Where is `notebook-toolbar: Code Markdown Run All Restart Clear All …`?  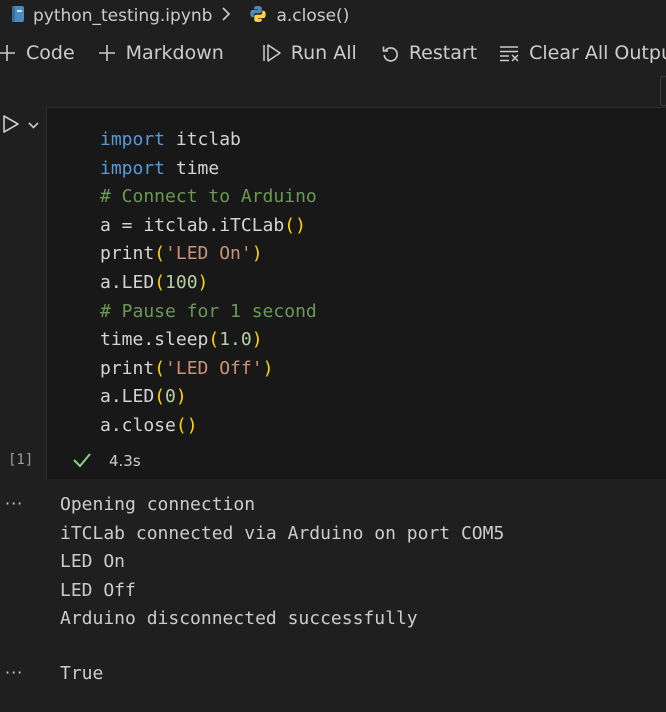 notebook-toolbar: Code Markdown Run All Restart Clear All … is located at coordinates (333, 53).